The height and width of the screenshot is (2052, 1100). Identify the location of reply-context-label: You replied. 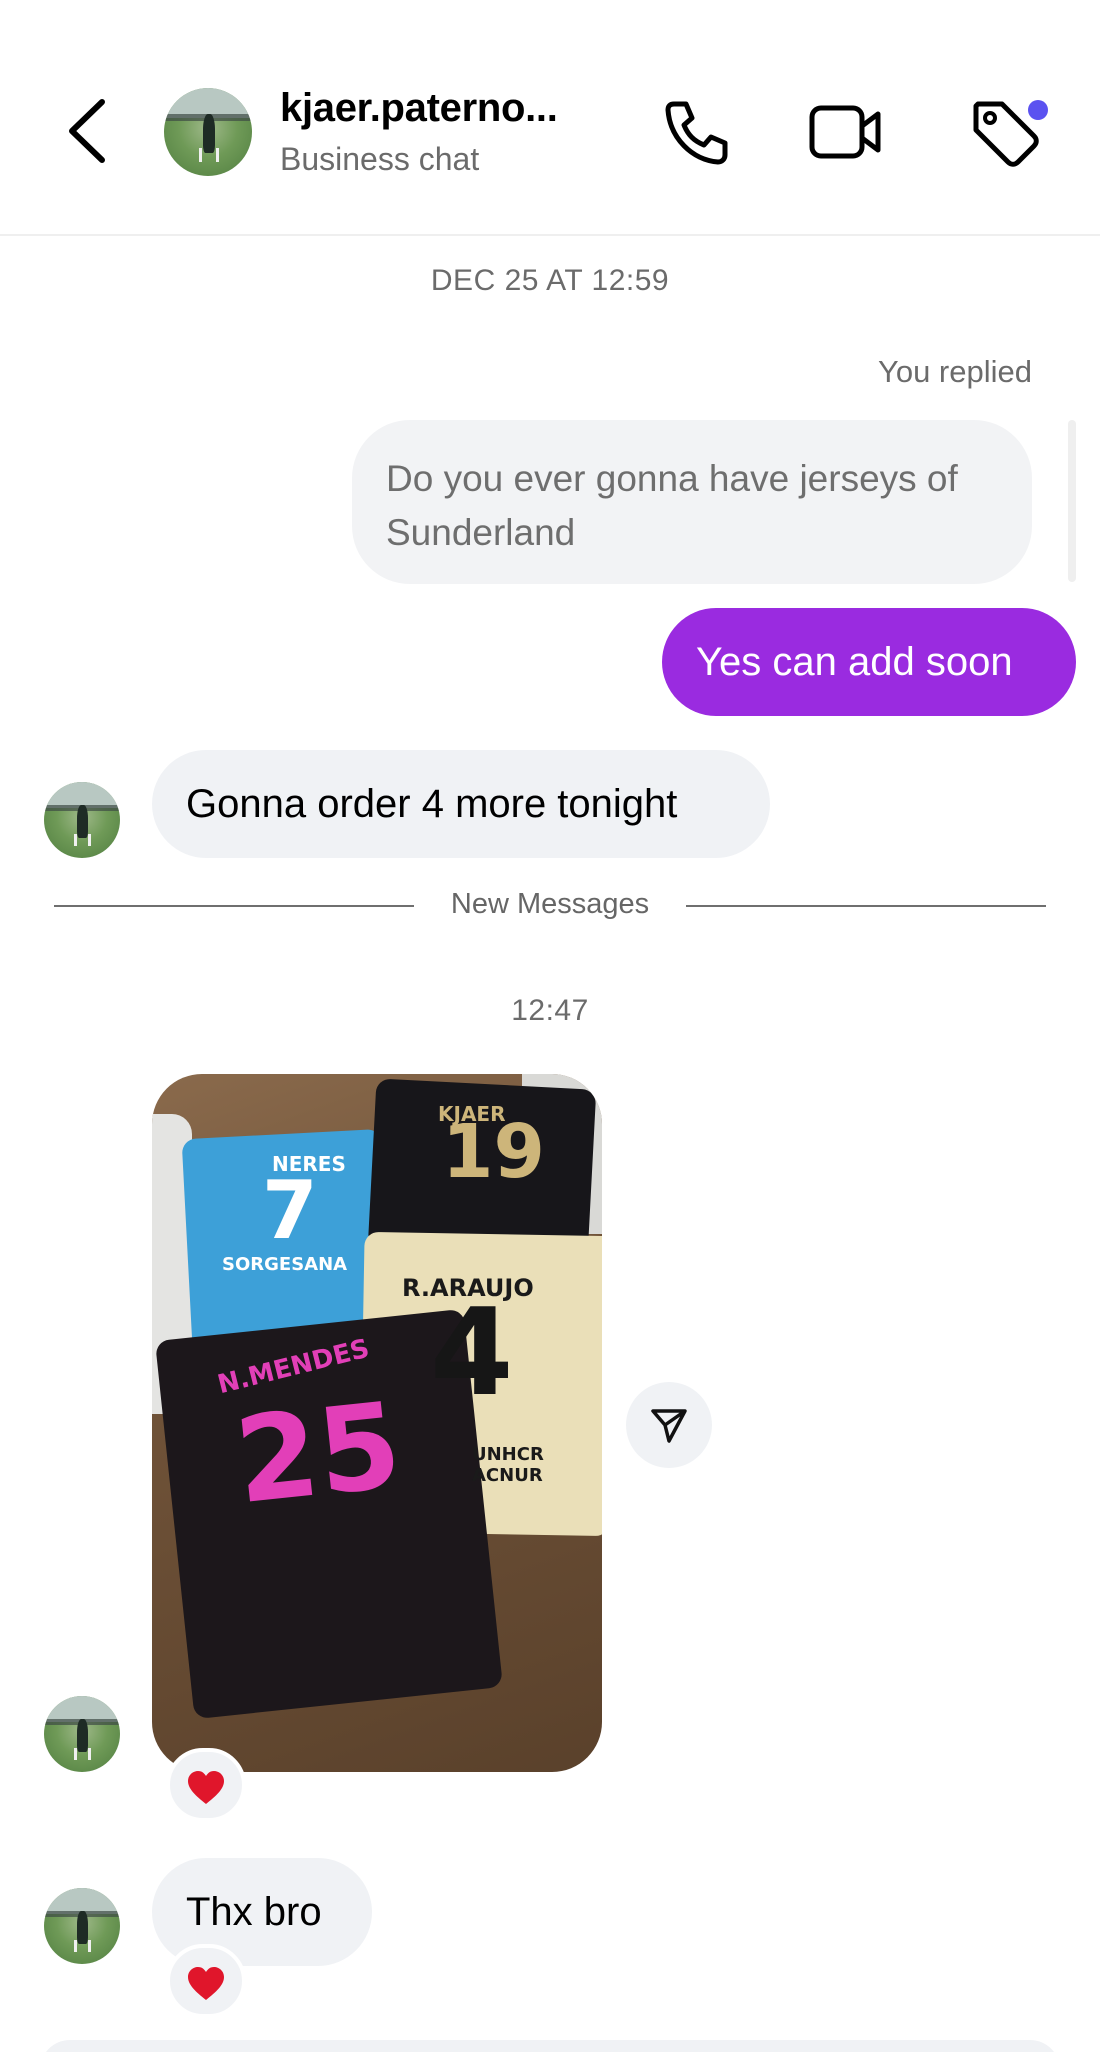
(955, 371).